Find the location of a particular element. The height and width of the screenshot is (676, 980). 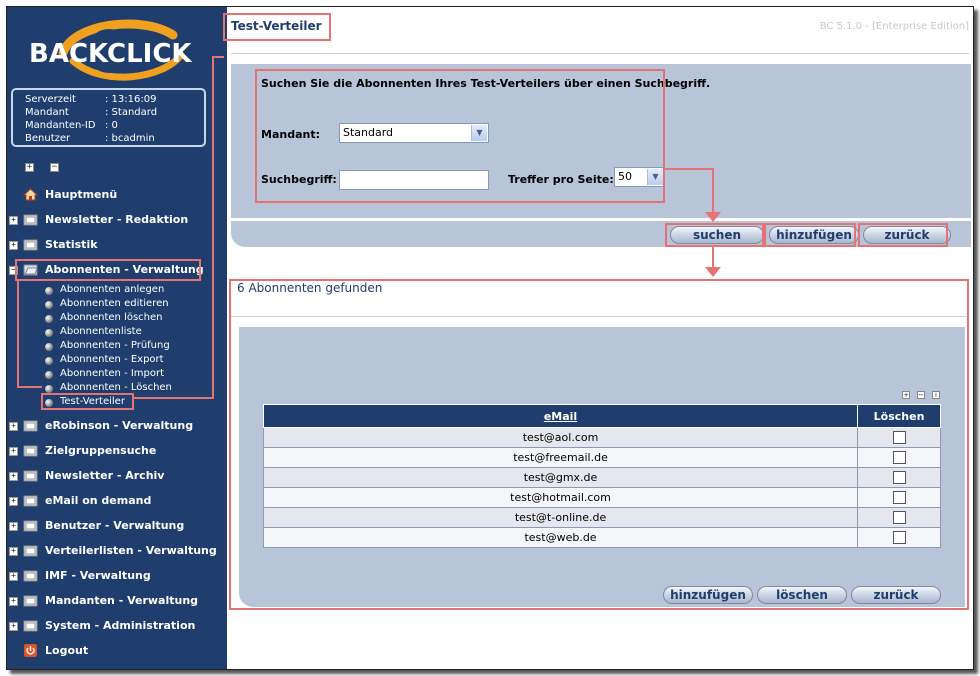

expand-all-button: + is located at coordinates (29, 167).